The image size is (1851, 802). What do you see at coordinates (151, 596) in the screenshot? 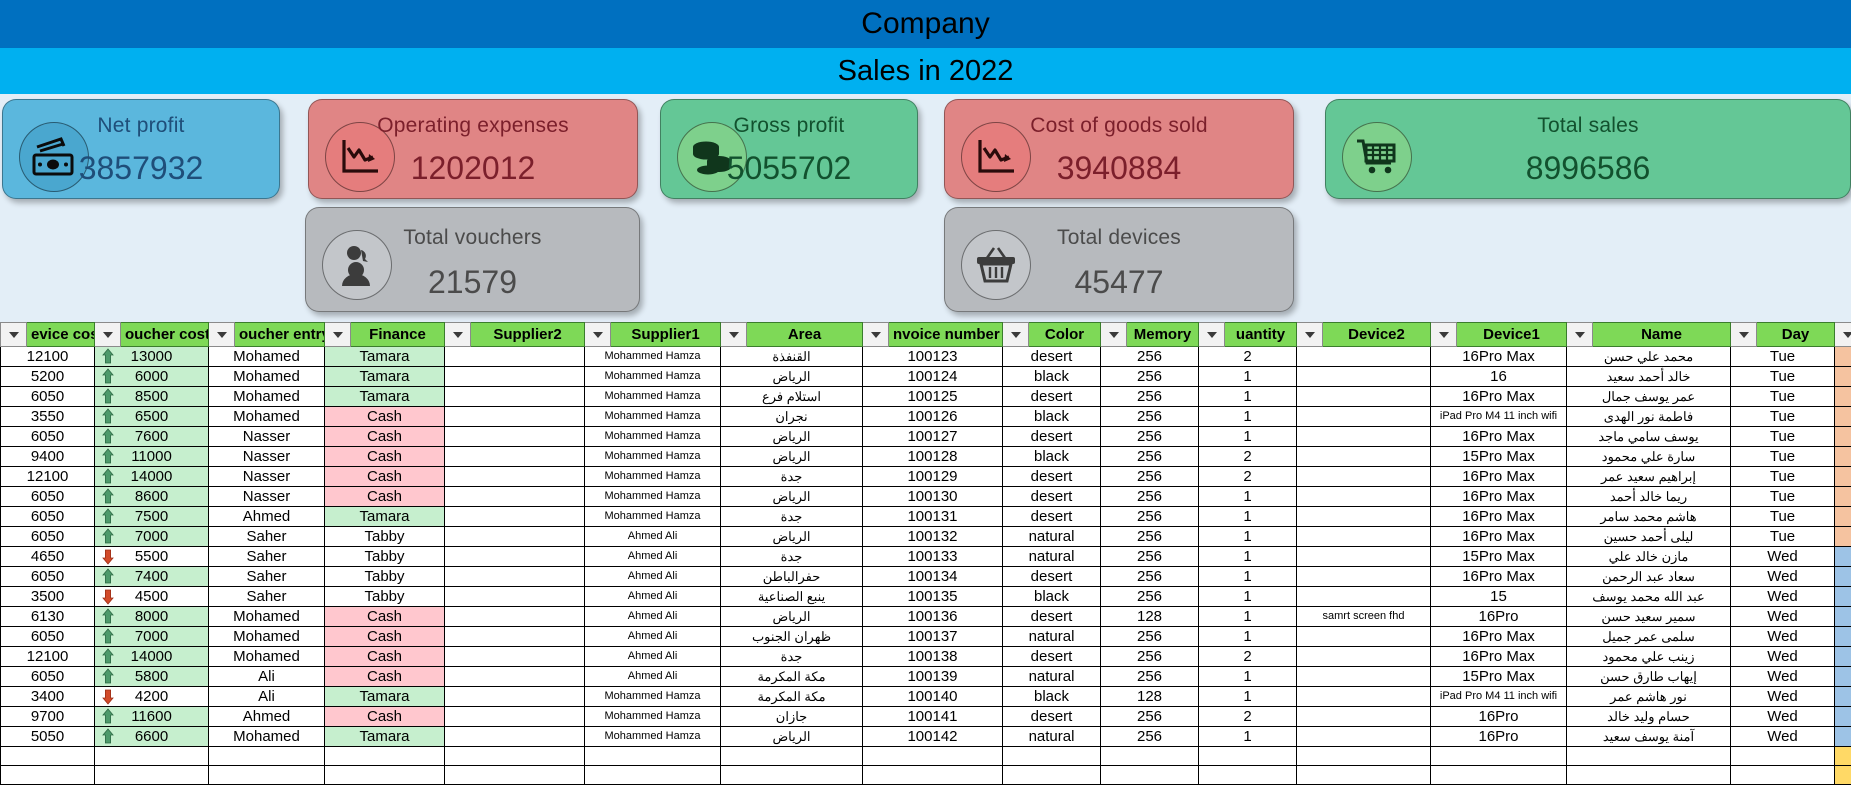
I see `cell-voucher_cost: 4500` at bounding box center [151, 596].